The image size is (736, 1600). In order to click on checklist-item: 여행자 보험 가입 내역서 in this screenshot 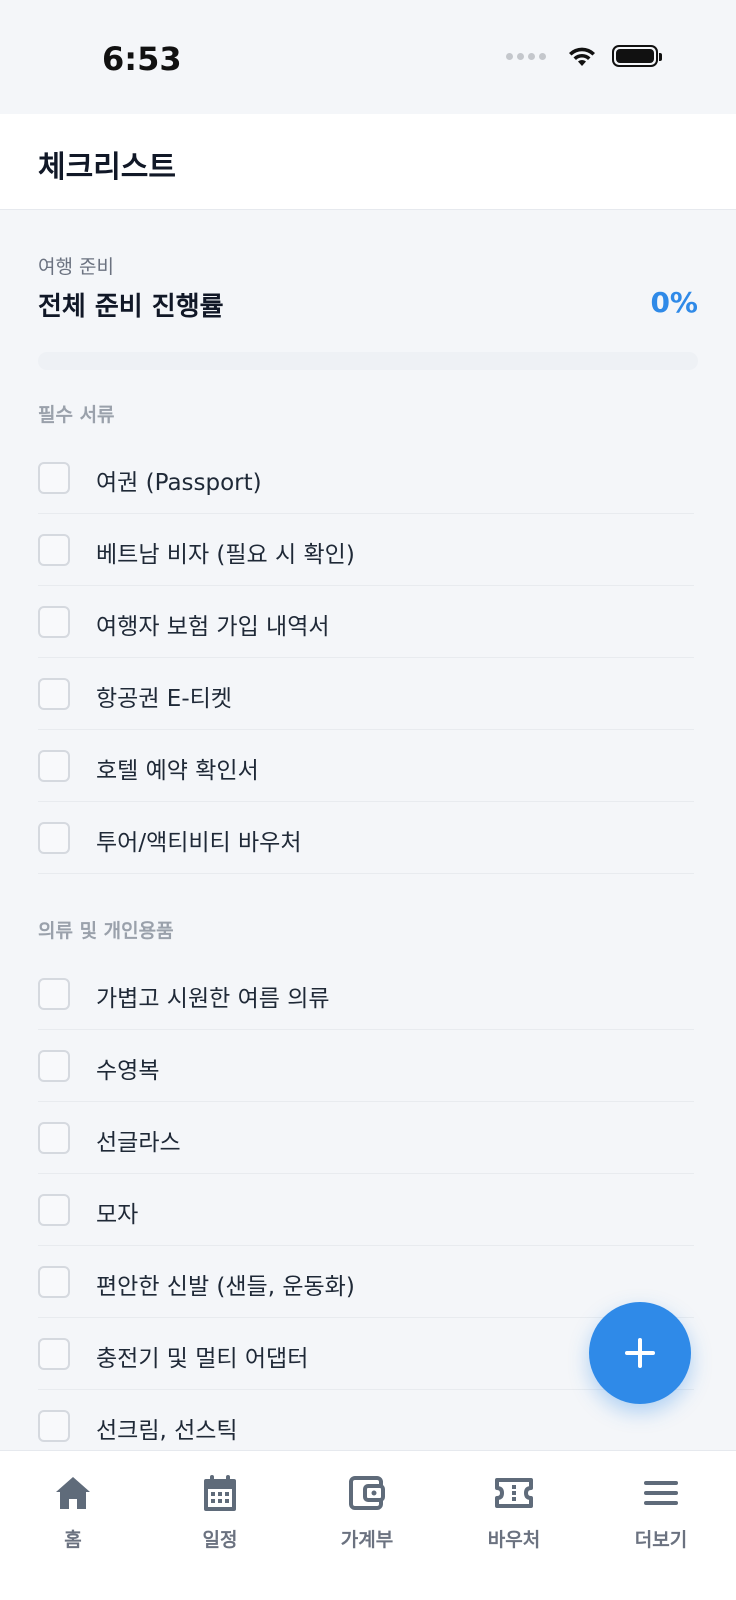, I will do `click(366, 622)`.